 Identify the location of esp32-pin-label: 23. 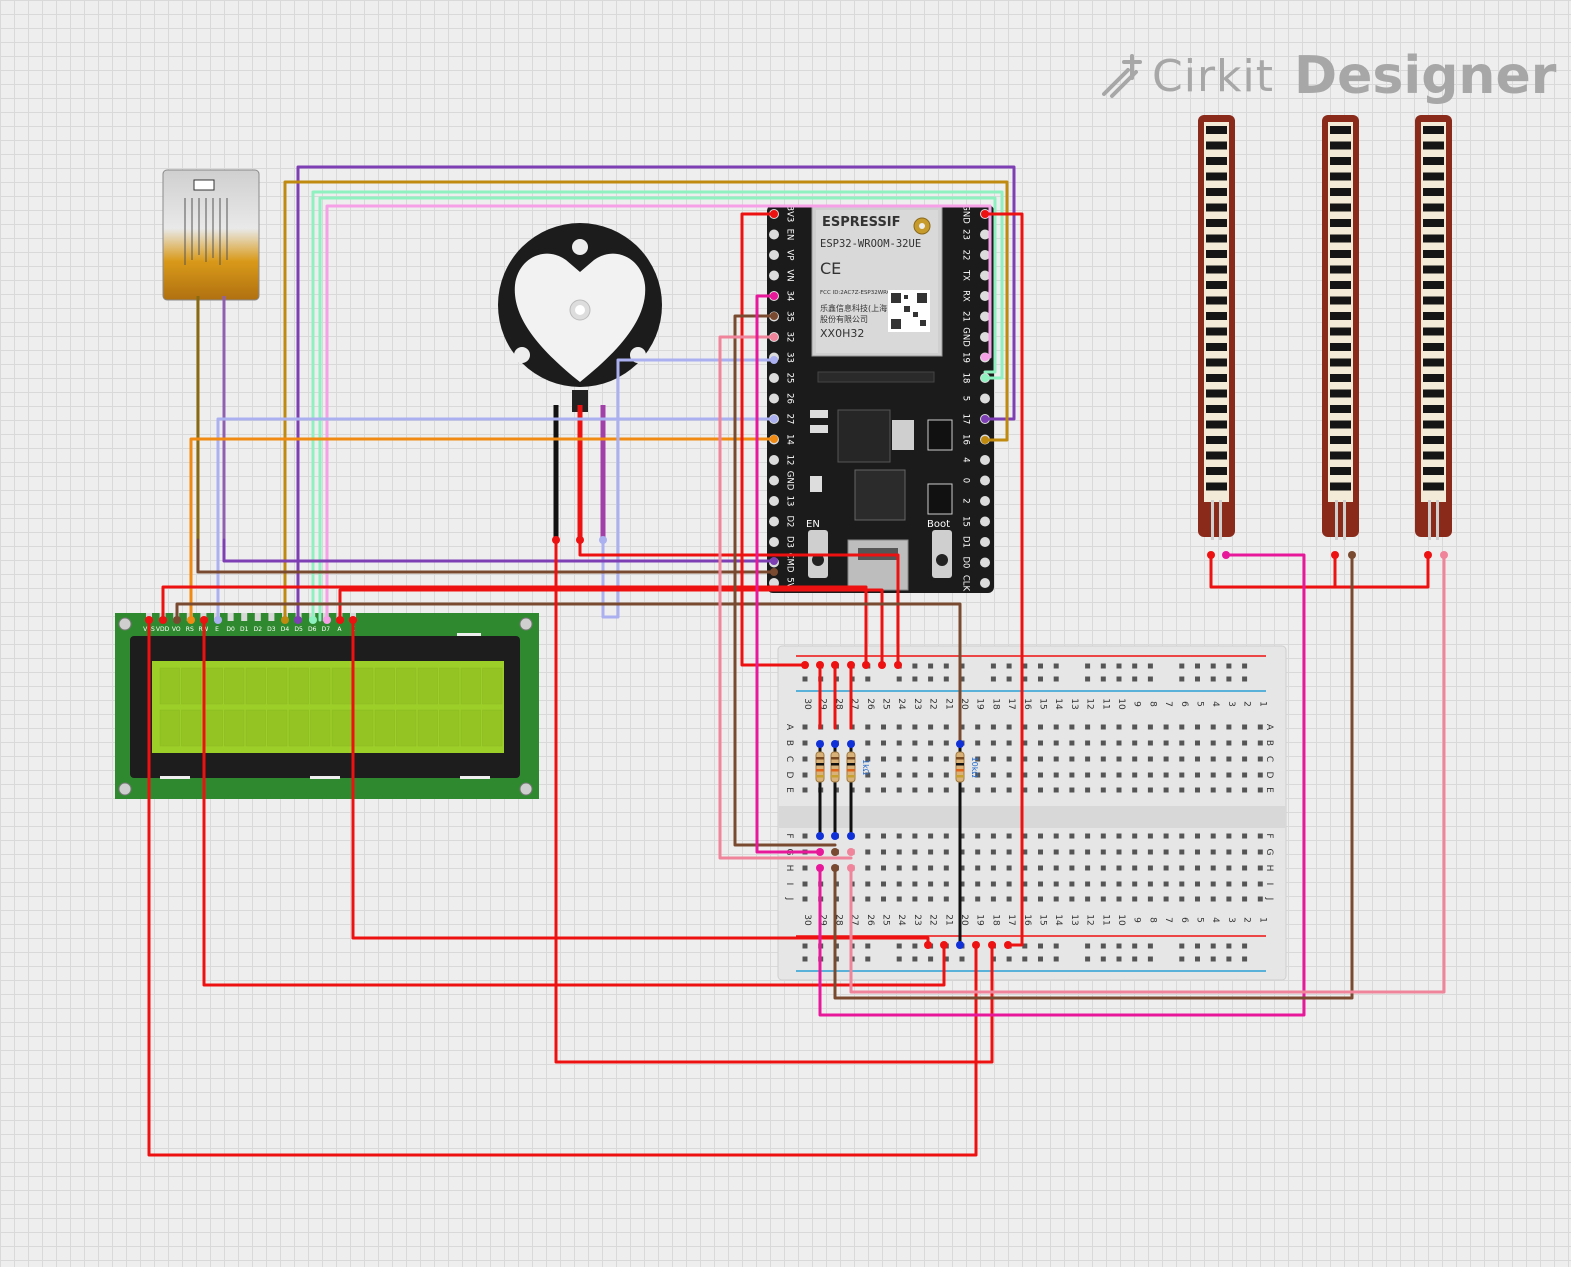
(966, 234).